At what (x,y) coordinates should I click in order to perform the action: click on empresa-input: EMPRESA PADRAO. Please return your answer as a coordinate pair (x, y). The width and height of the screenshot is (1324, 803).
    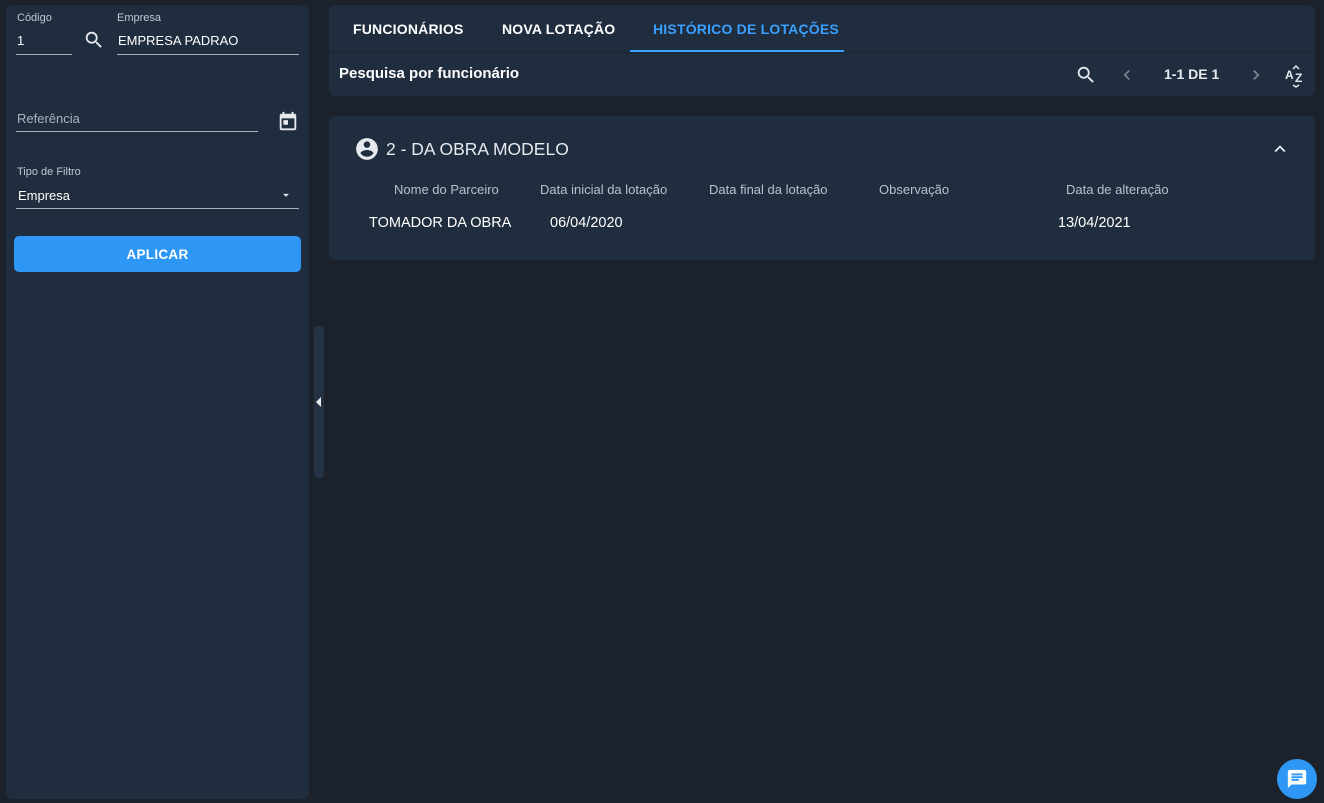
    Looking at the image, I should click on (178, 40).